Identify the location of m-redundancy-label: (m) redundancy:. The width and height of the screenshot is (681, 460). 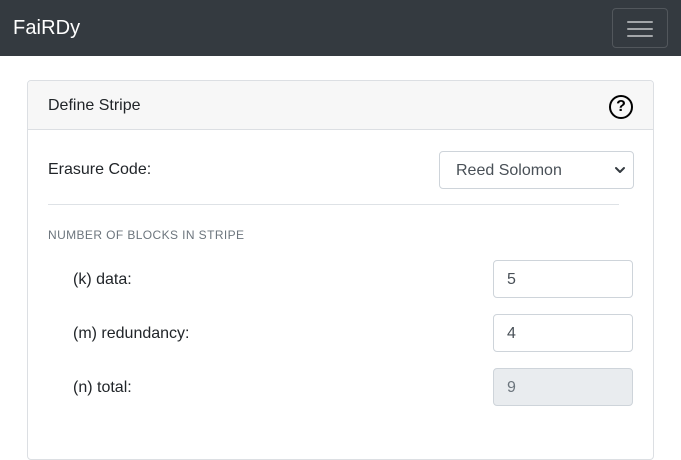
(131, 333).